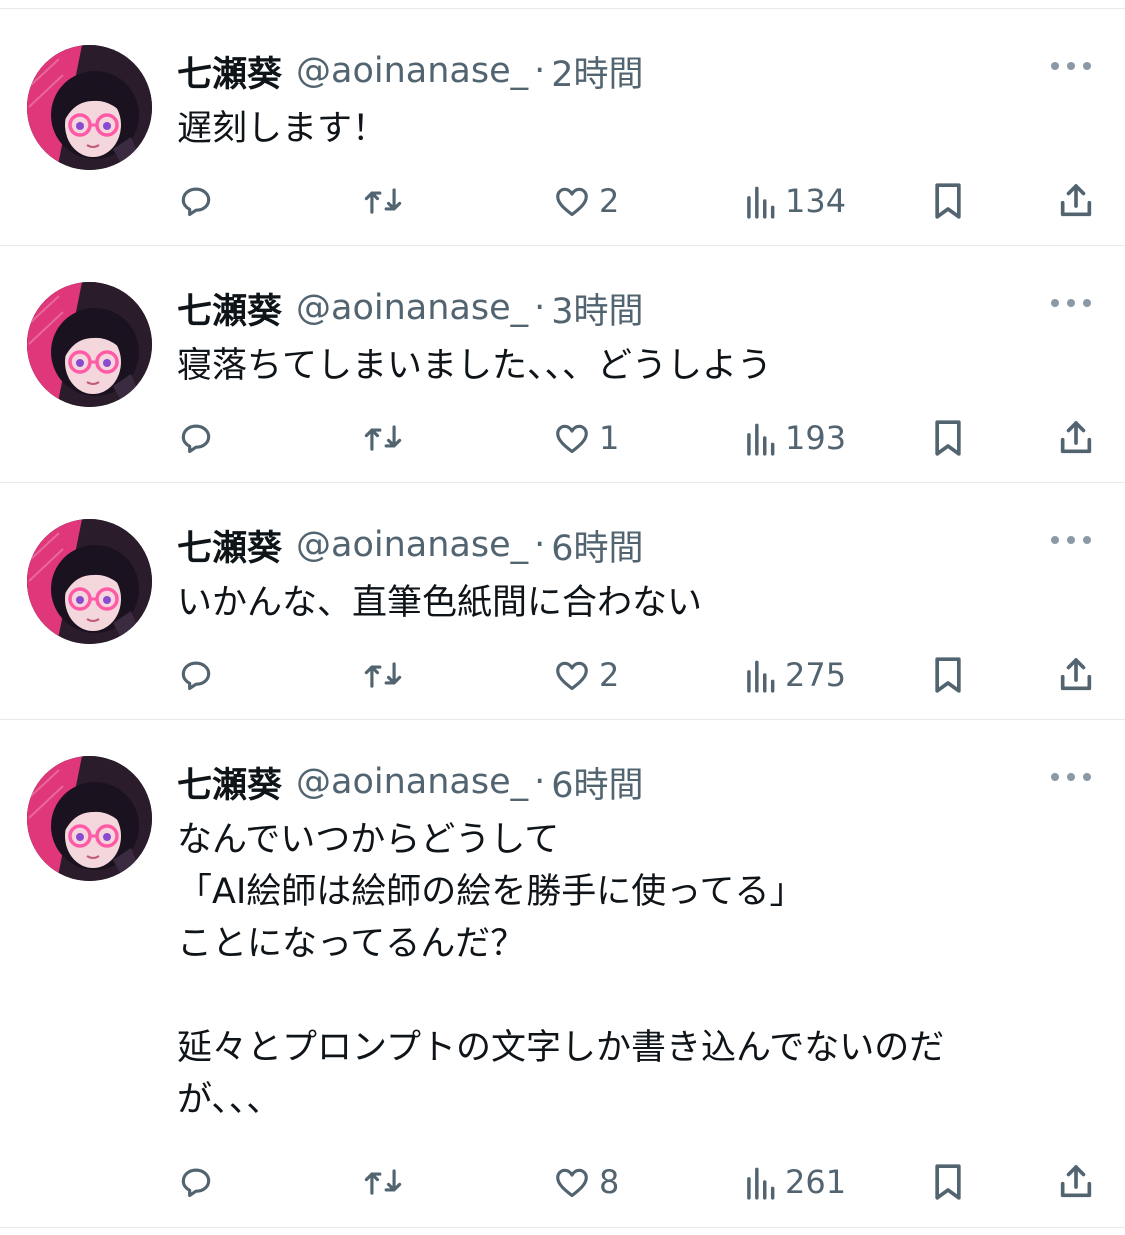 Image resolution: width=1125 pixels, height=1235 pixels. I want to click on tweet-body: 七瀬葵 @aoinanase_ · 2時間 遅刻します！, so click(631, 101).